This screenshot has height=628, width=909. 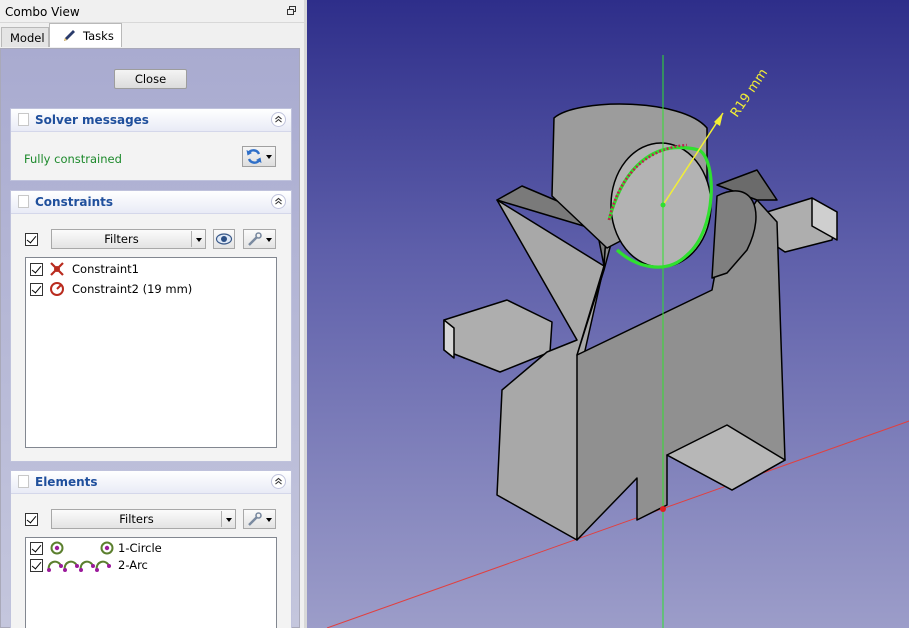 I want to click on float-window-icon, so click(x=291, y=10).